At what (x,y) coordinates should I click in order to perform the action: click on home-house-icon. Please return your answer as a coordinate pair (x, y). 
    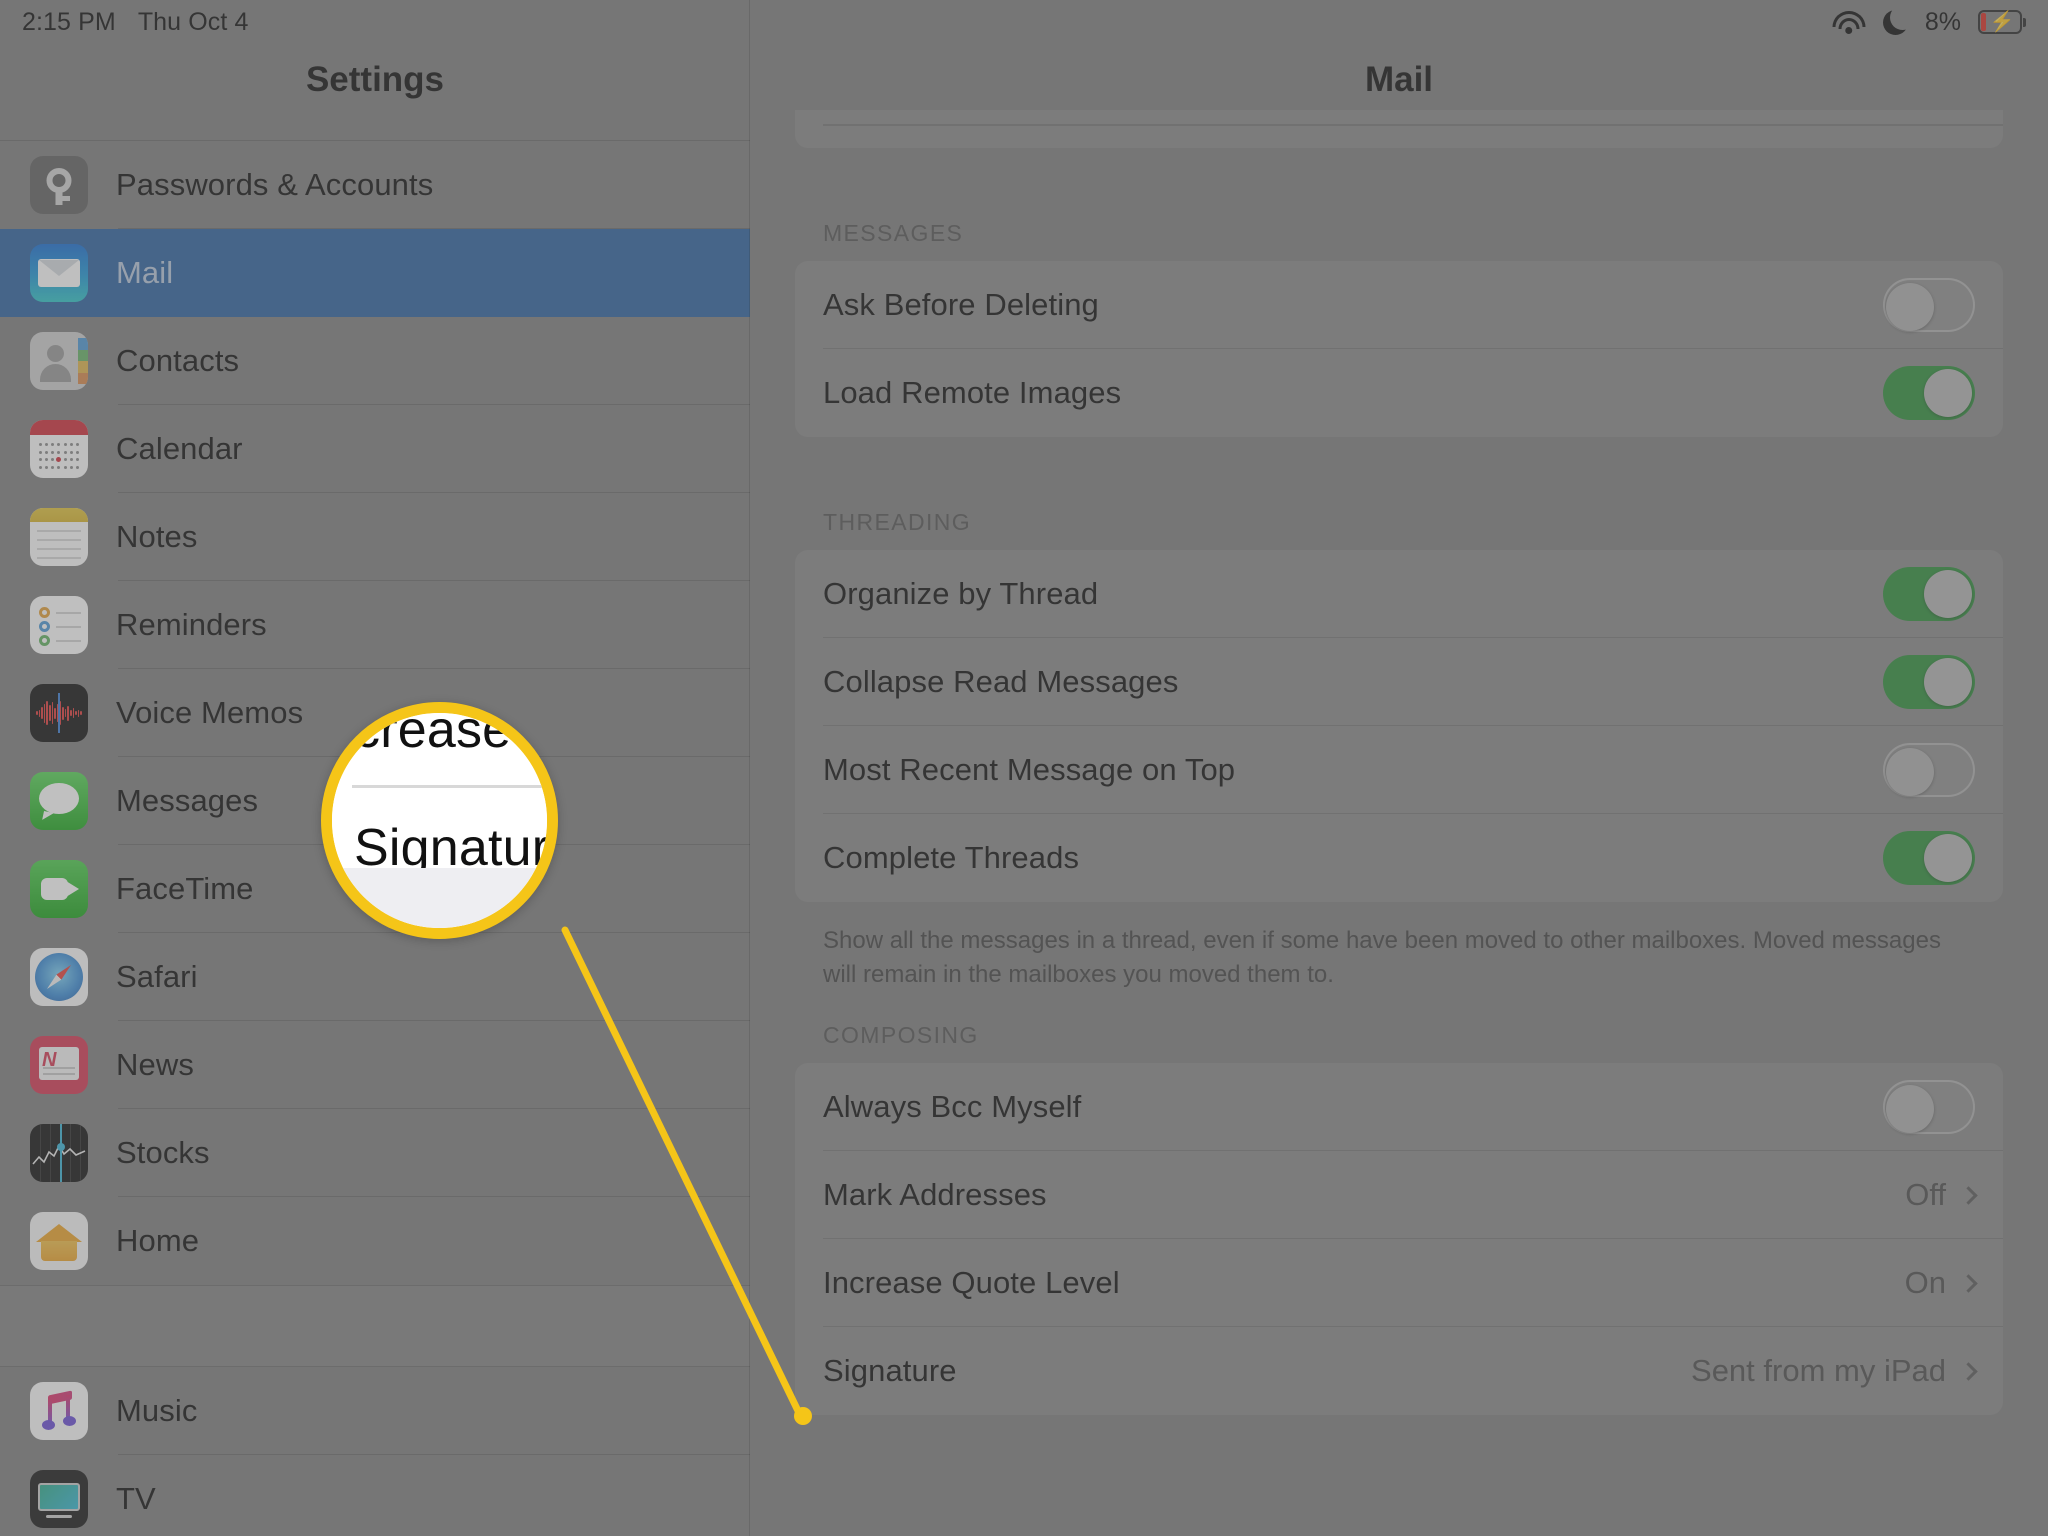
    Looking at the image, I should click on (59, 1241).